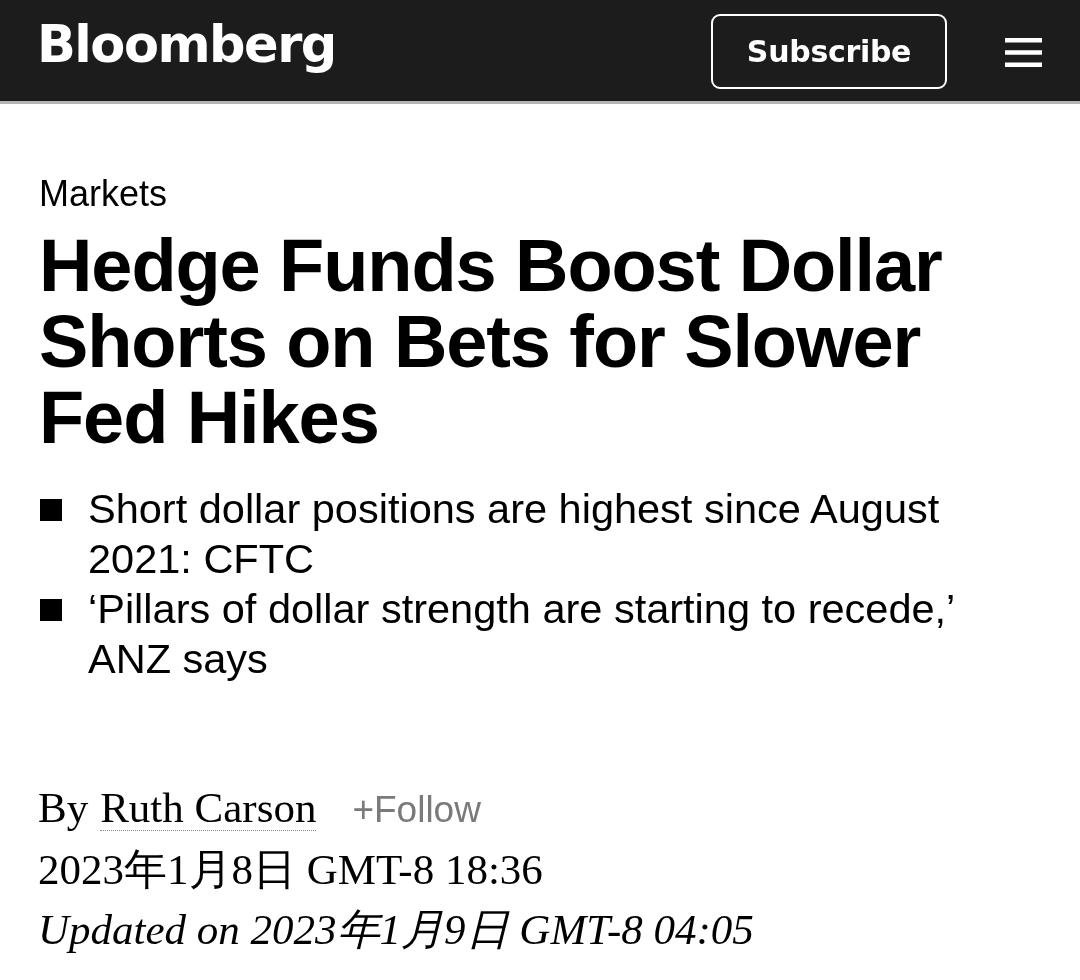 This screenshot has width=1080, height=980. What do you see at coordinates (514, 534) in the screenshot?
I see `summary-bullet-text: Short dollar positions are highest since August 2021: CFTC` at bounding box center [514, 534].